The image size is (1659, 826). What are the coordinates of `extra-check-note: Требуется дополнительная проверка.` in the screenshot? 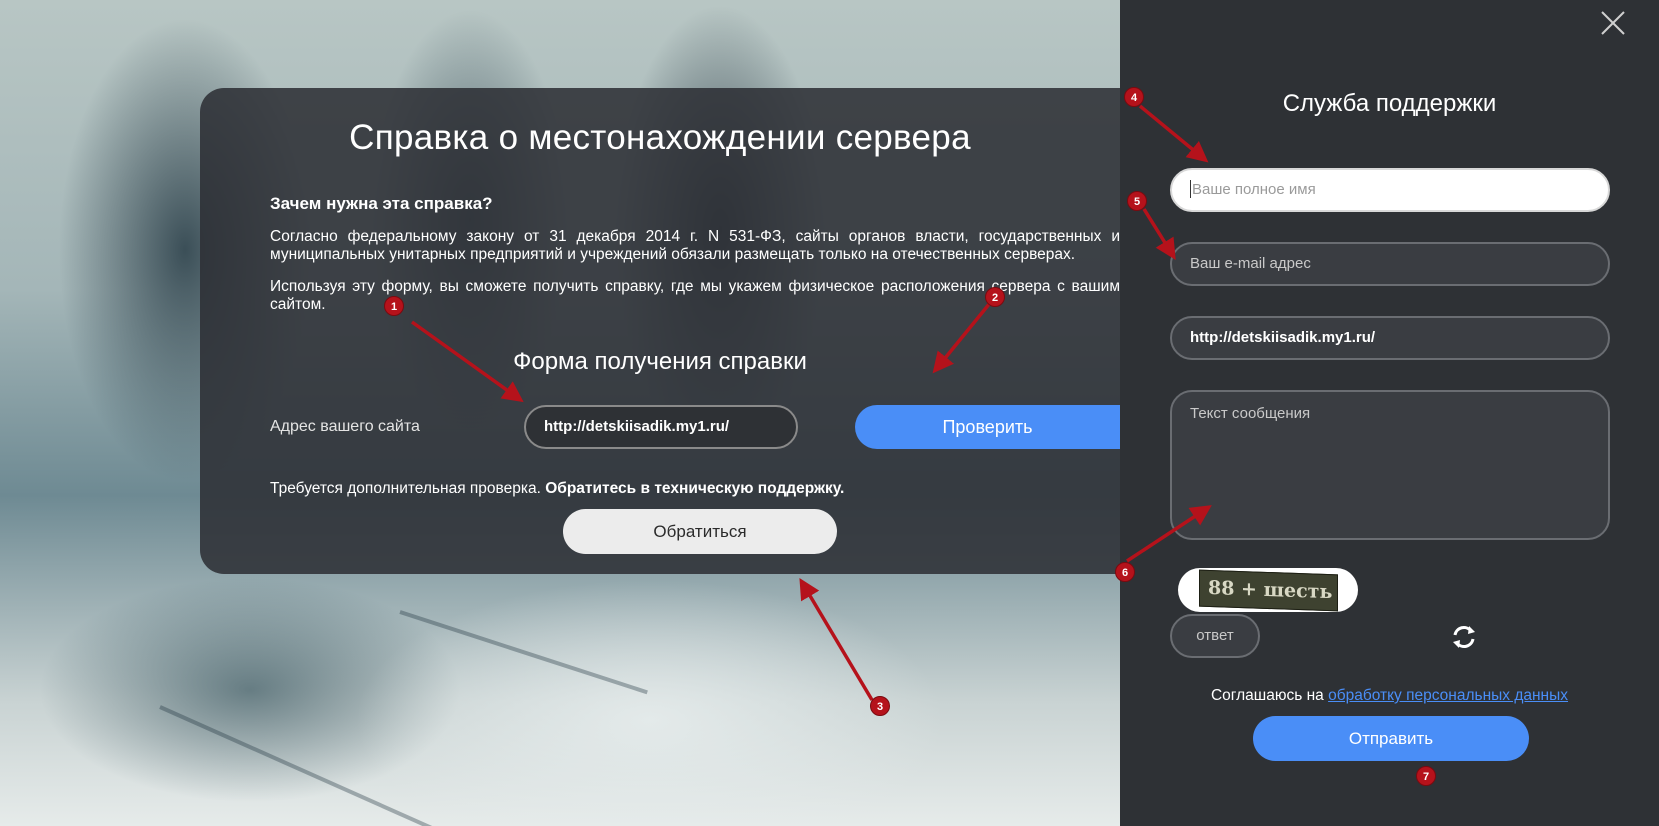 It's located at (405, 488).